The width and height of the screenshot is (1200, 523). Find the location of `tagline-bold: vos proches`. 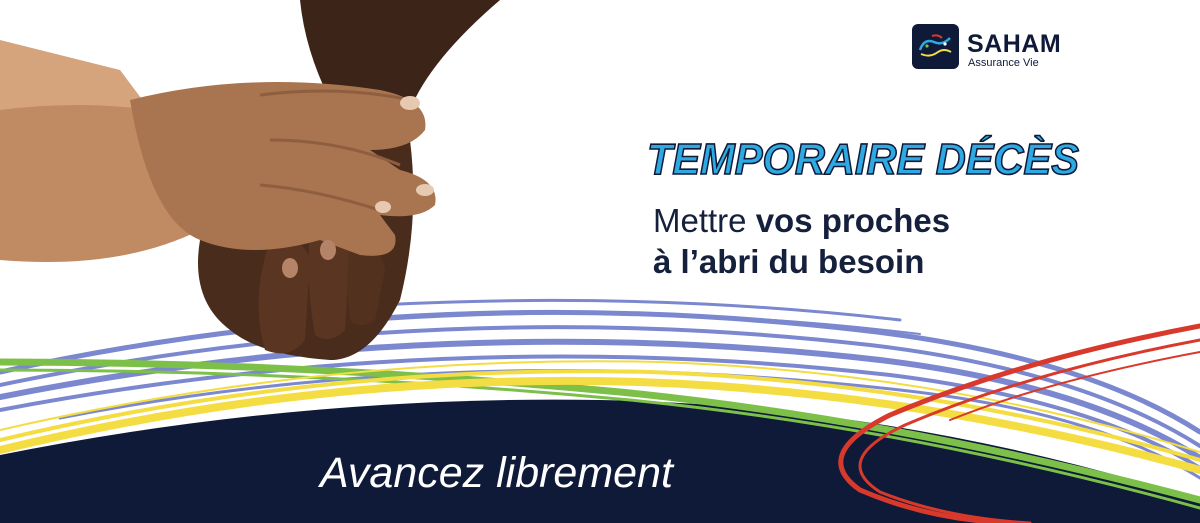

tagline-bold: vos proches is located at coordinates (853, 220).